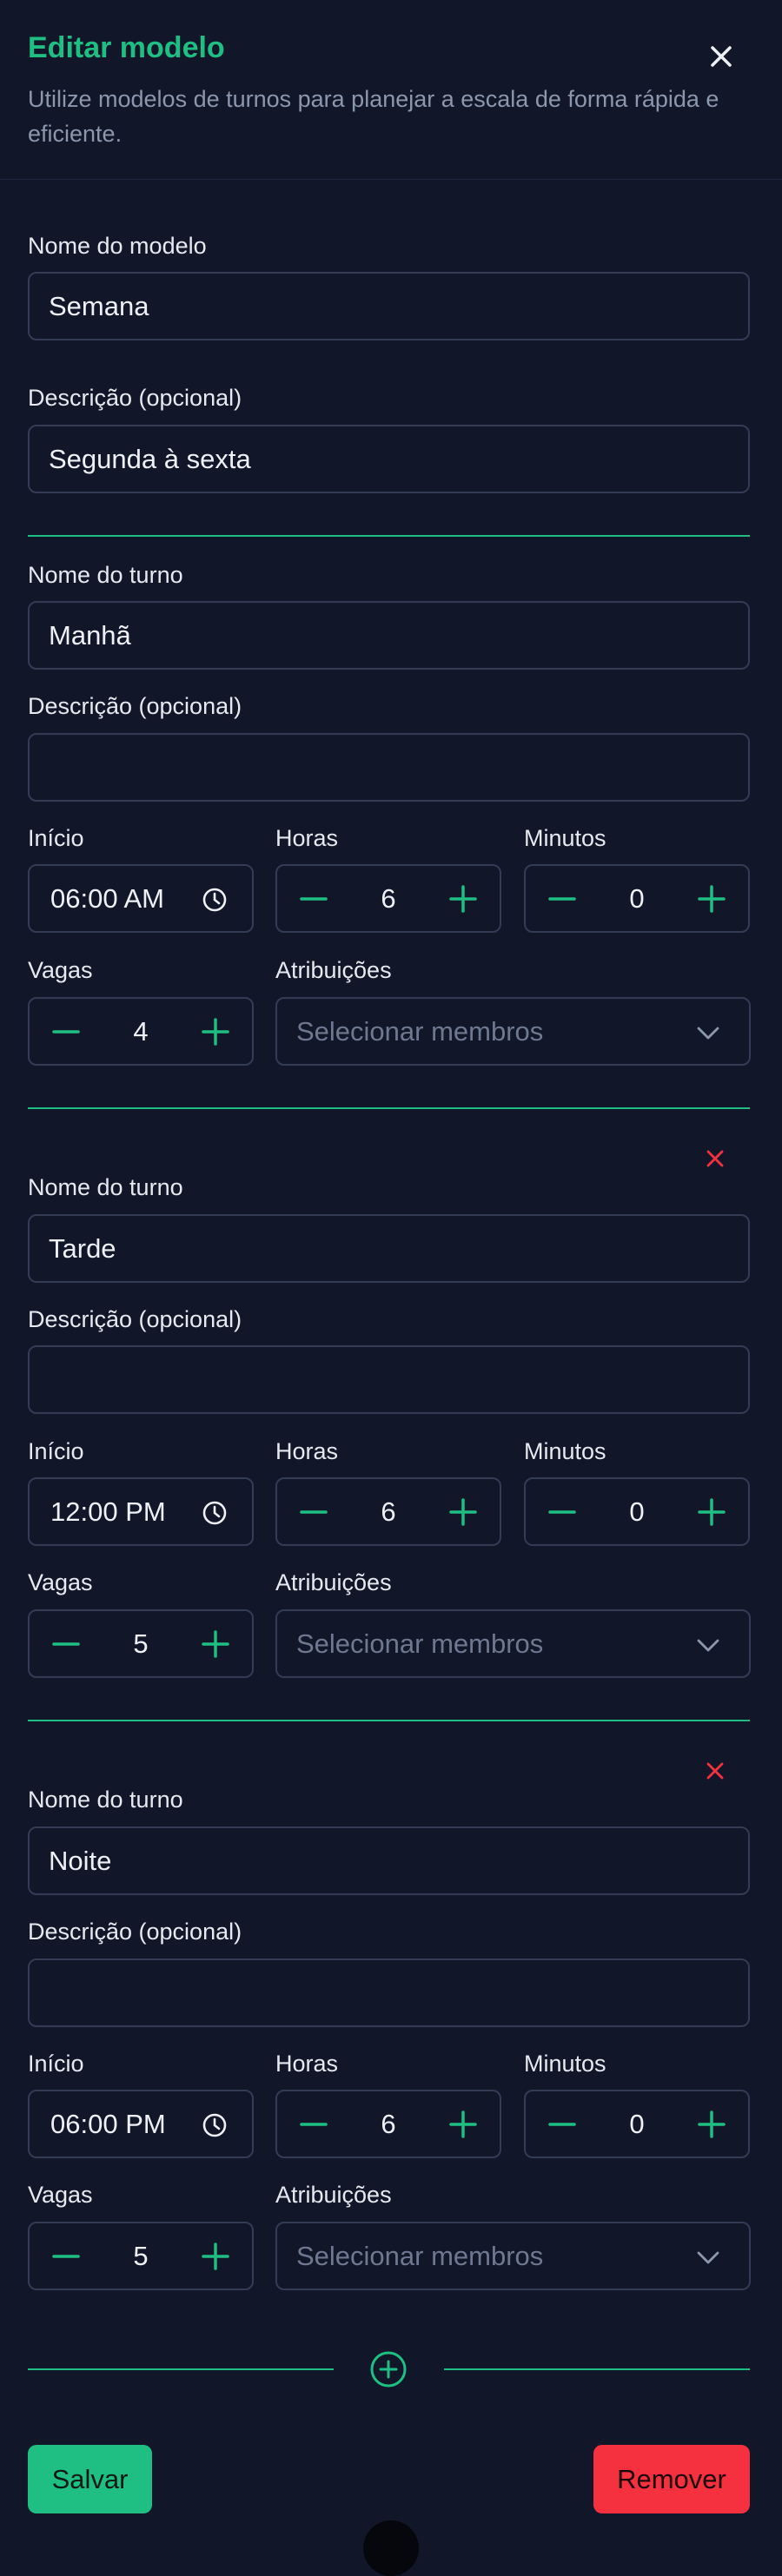 This screenshot has height=2576, width=782. I want to click on close-button, so click(721, 56).